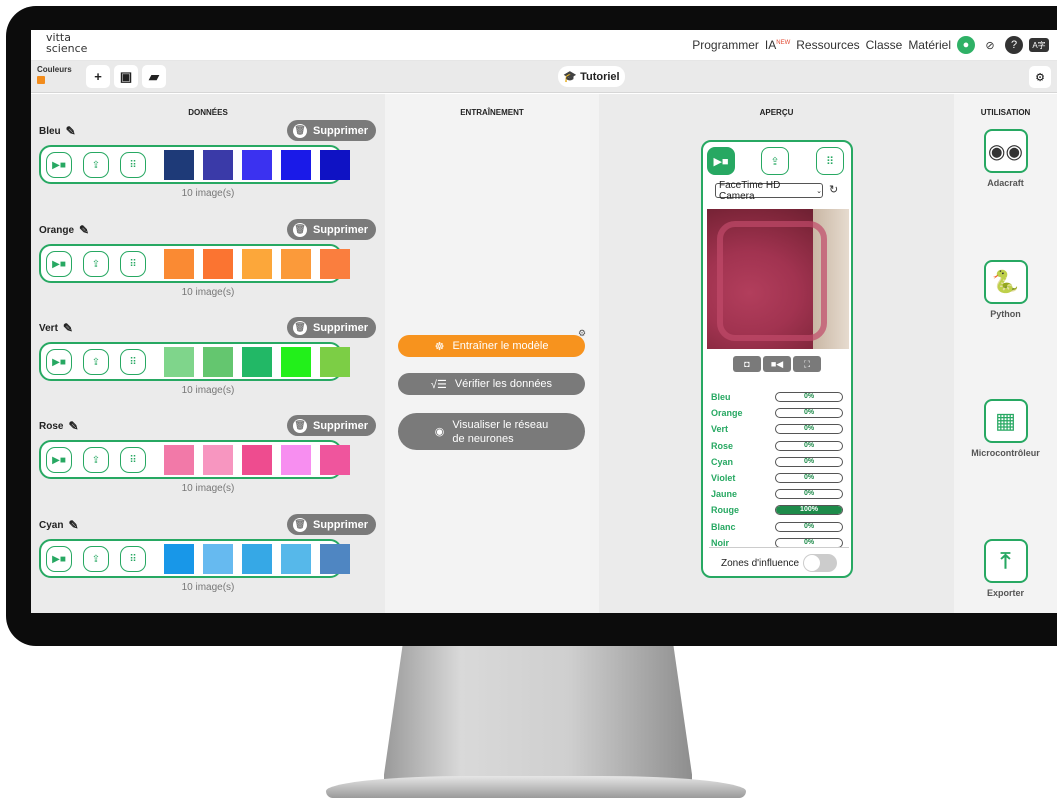  I want to click on accessibility-eye-slash-icon: ⊘, so click(990, 45).